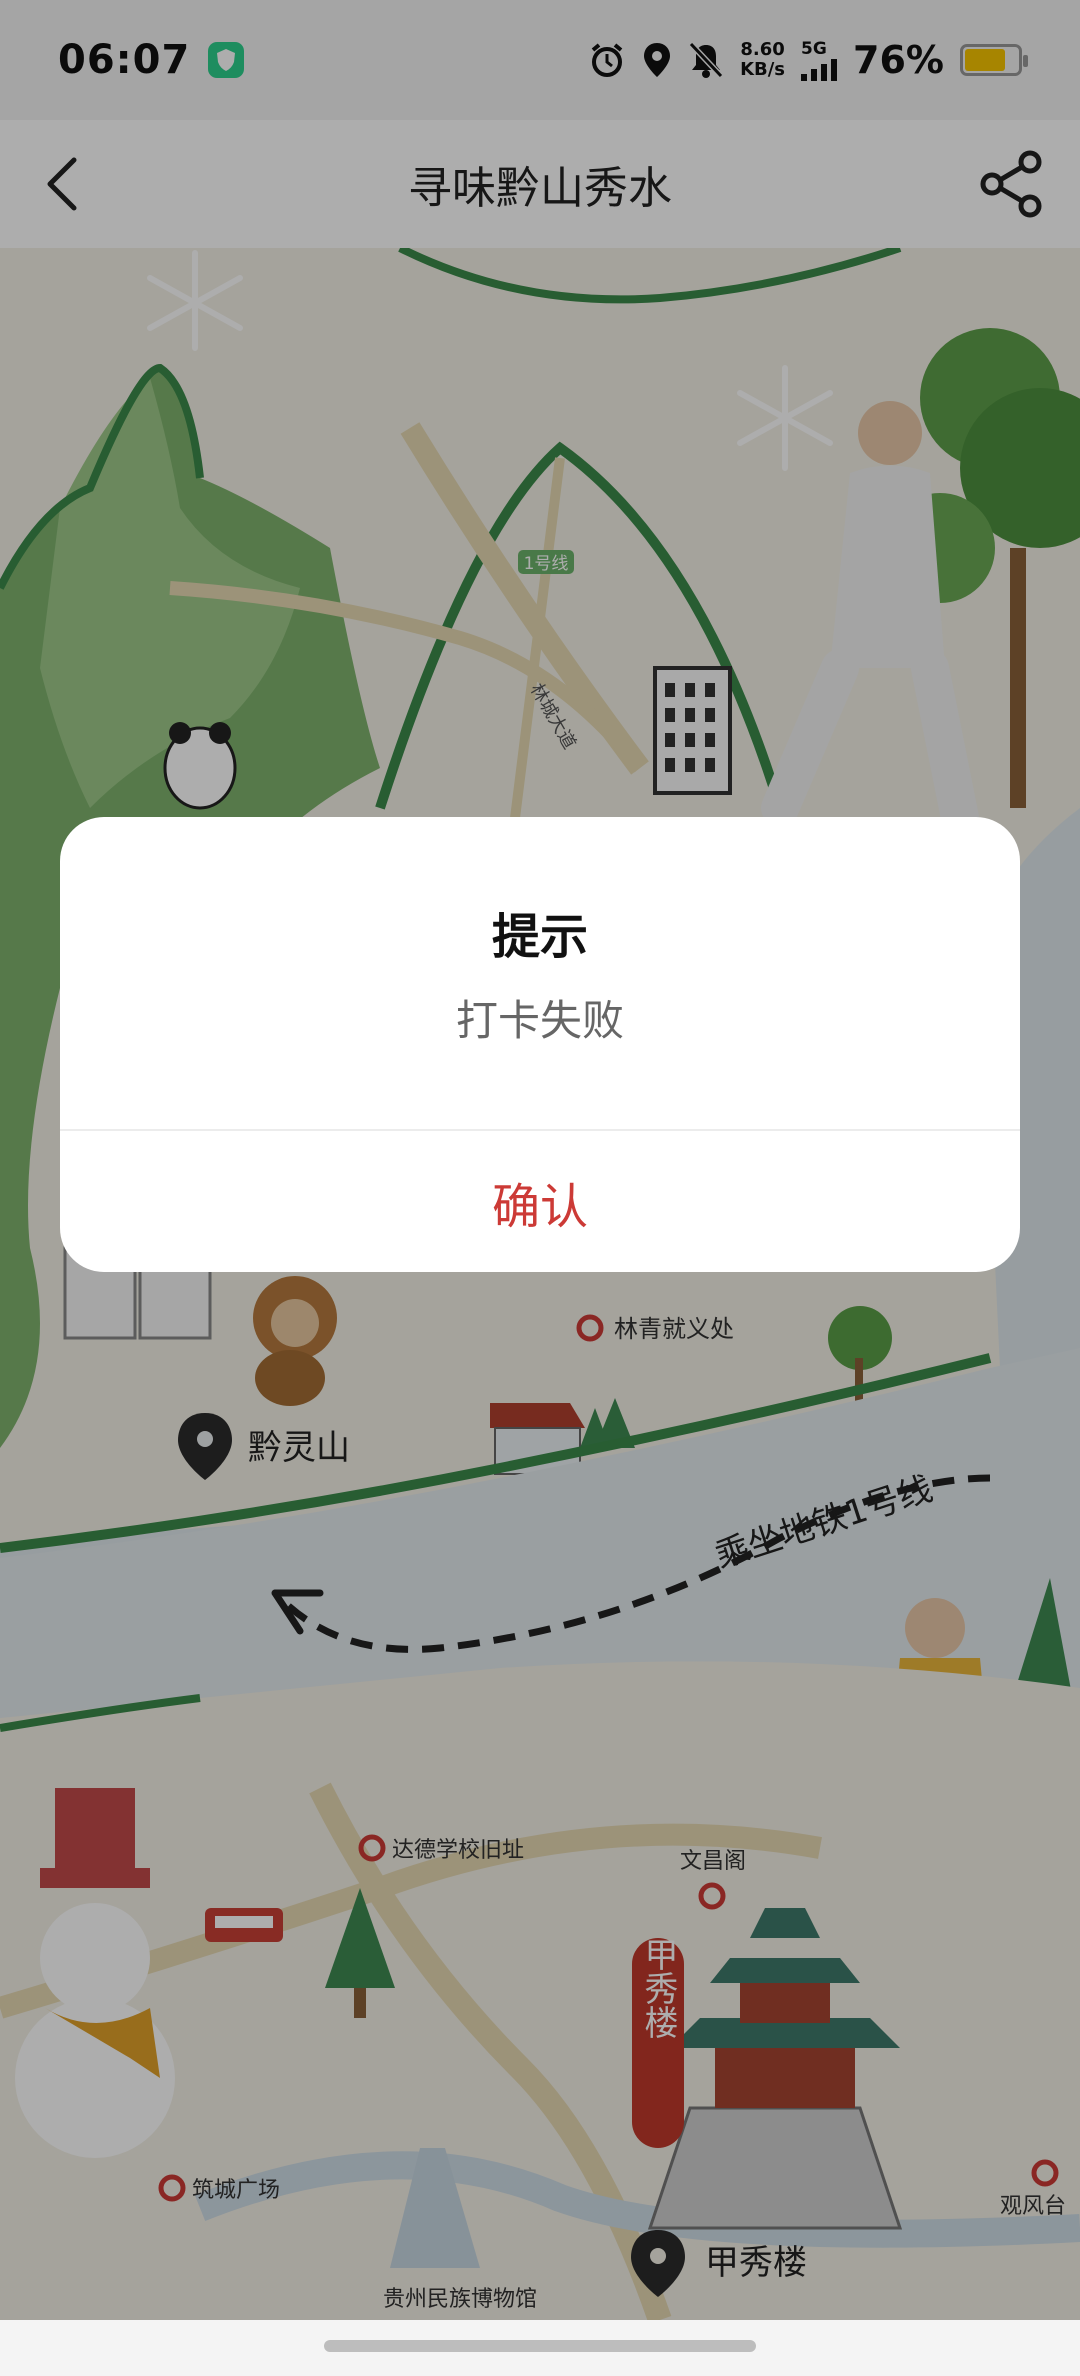 The width and height of the screenshot is (1080, 2376). I want to click on confirm-button: 确认, so click(540, 1201).